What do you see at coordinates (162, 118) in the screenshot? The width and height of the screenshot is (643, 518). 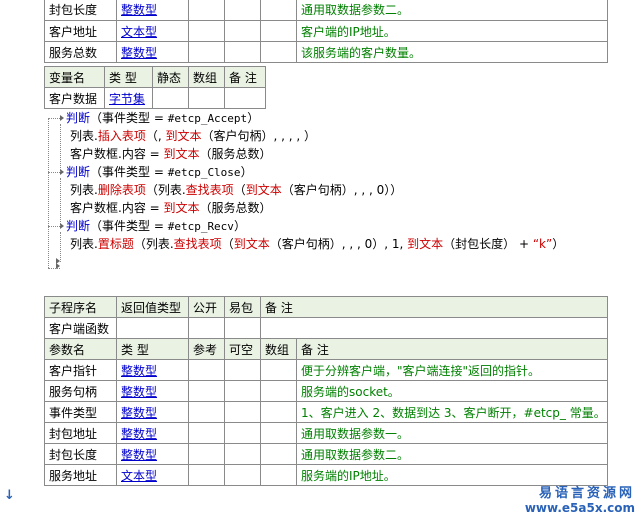 I see `code-line: 判断（事件类型 = #etcp_Accept）` at bounding box center [162, 118].